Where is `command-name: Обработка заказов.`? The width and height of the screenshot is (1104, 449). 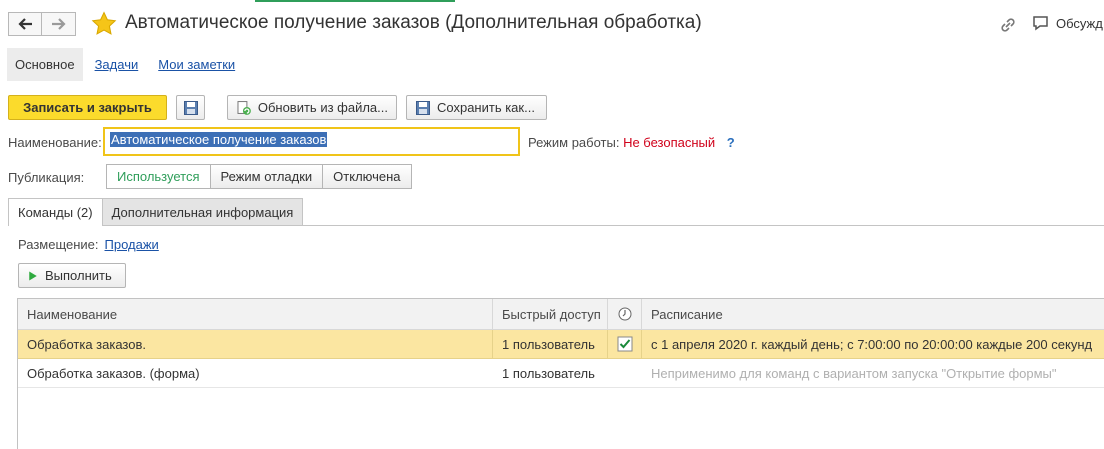 command-name: Обработка заказов. is located at coordinates (255, 344).